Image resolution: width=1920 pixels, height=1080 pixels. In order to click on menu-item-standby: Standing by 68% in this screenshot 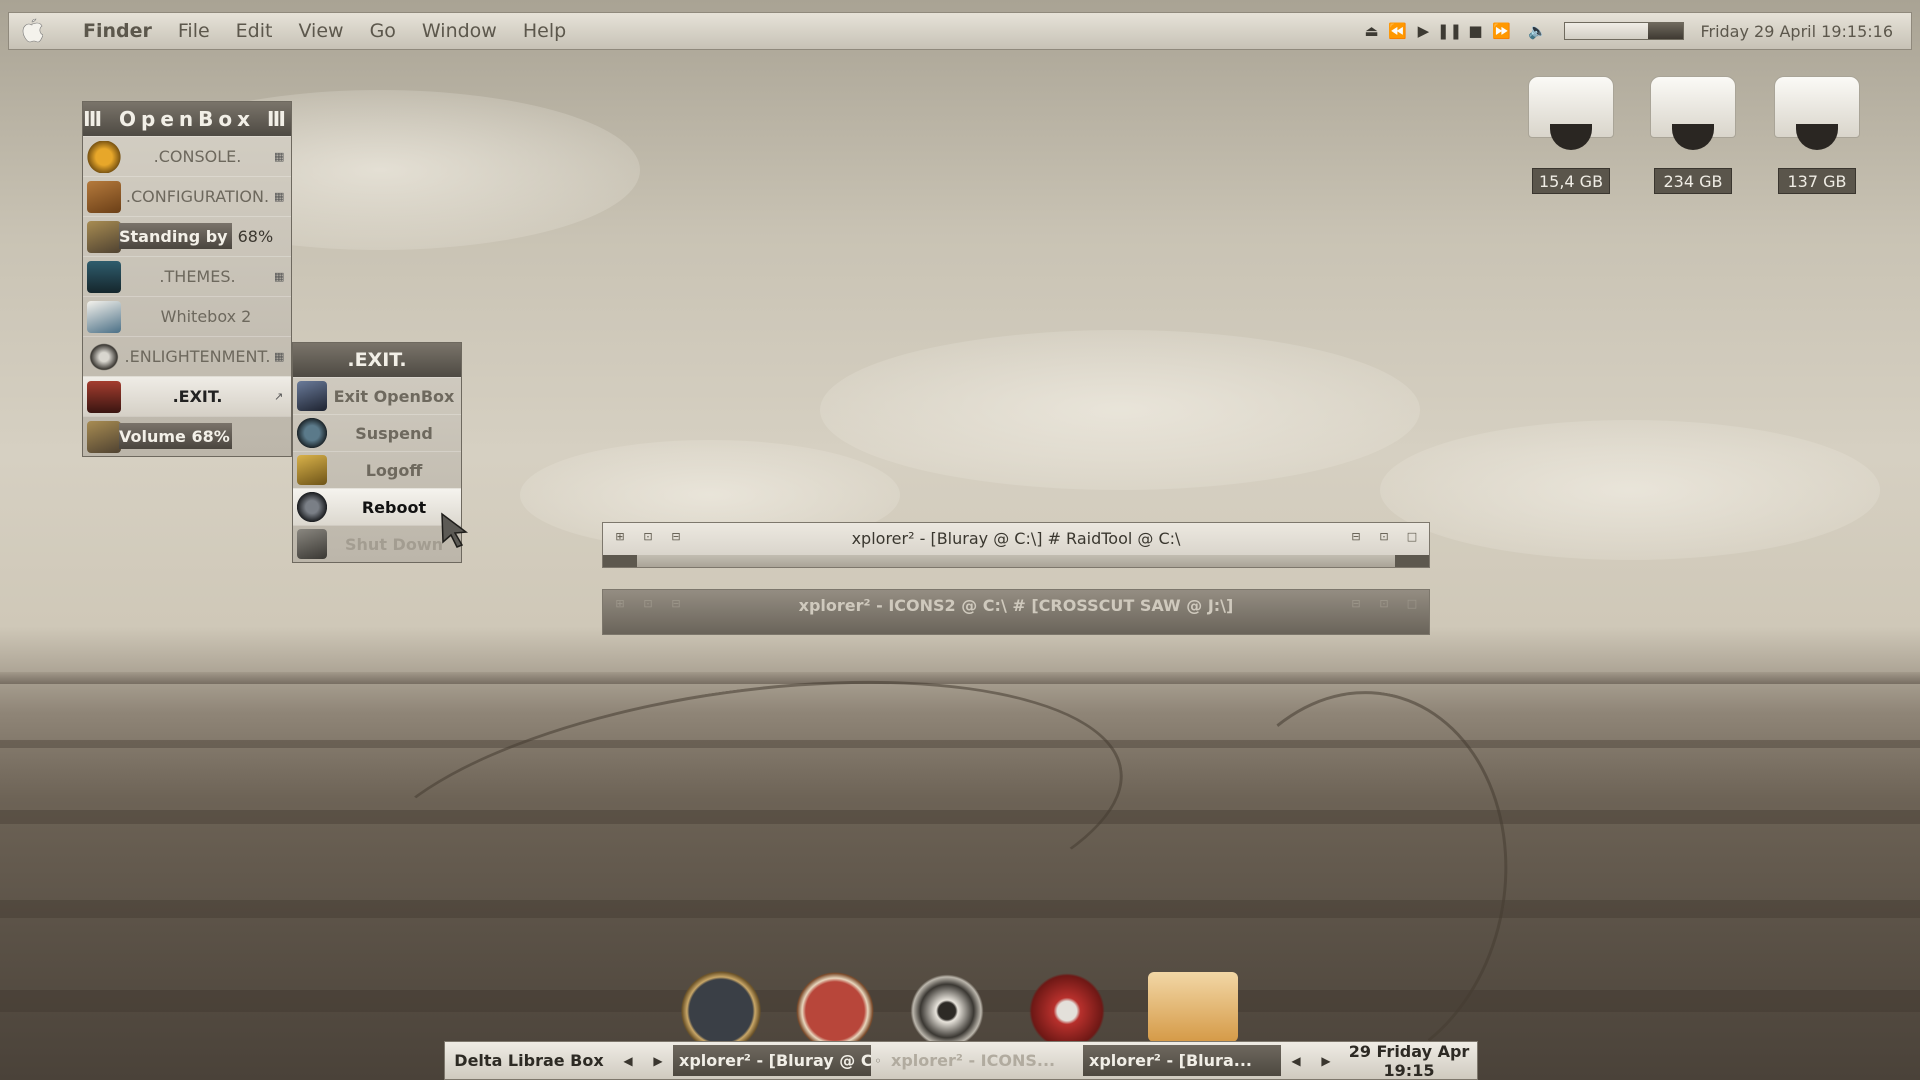, I will do `click(187, 236)`.